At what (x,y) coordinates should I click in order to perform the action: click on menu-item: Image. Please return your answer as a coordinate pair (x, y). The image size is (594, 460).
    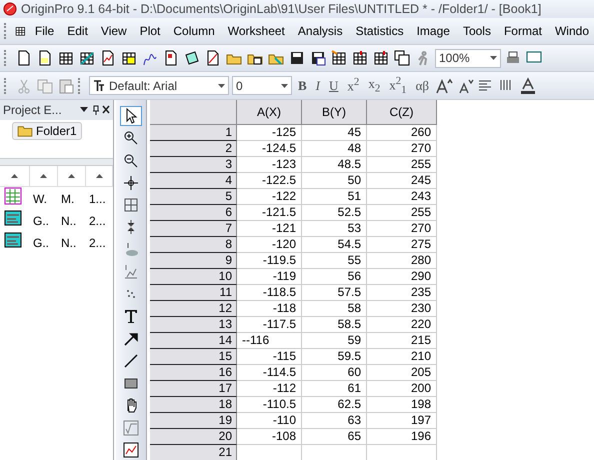
    Looking at the image, I should click on (433, 31).